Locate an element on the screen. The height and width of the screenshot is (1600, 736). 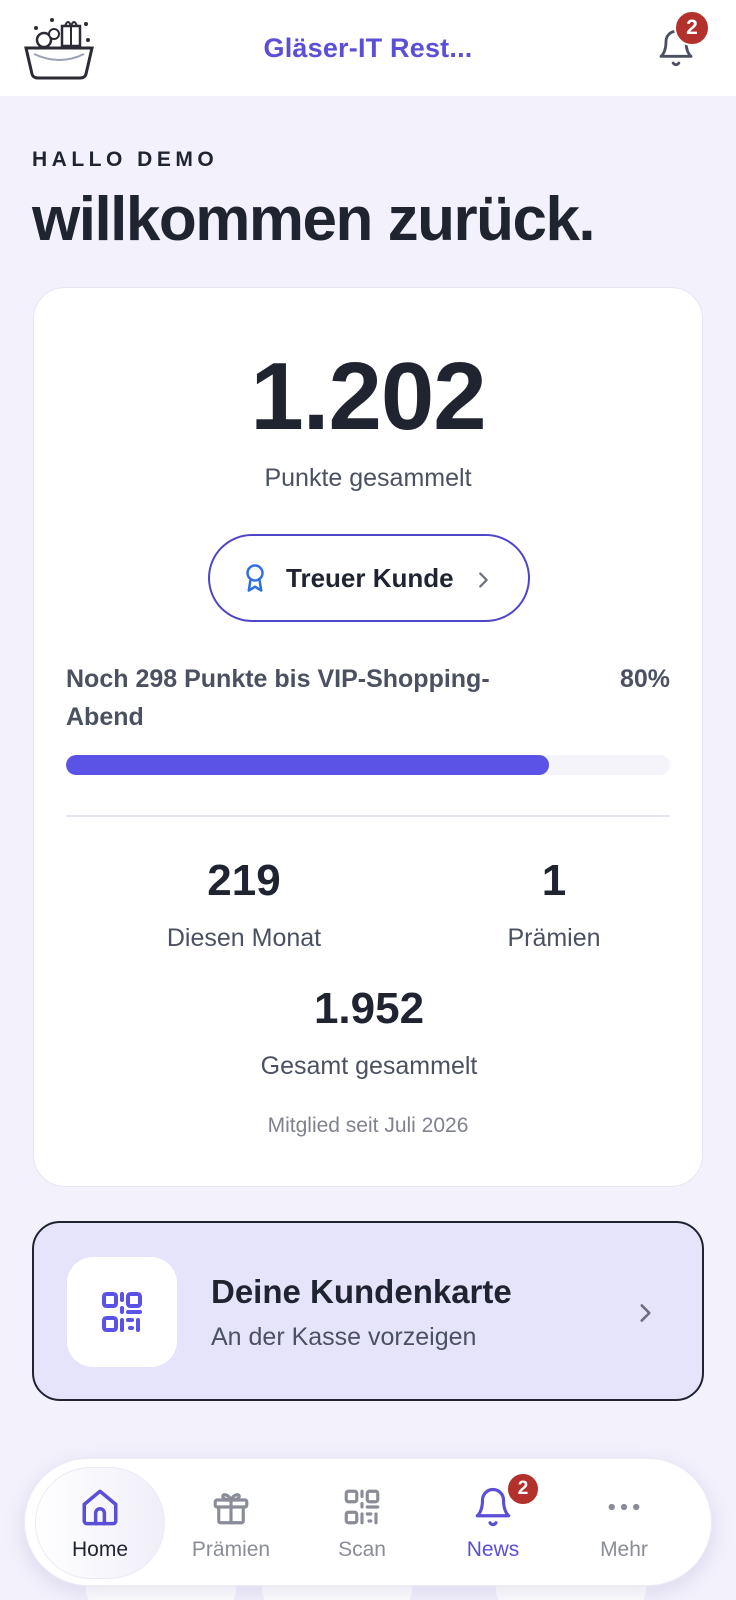
nav-home-label: Home is located at coordinates (100, 1549).